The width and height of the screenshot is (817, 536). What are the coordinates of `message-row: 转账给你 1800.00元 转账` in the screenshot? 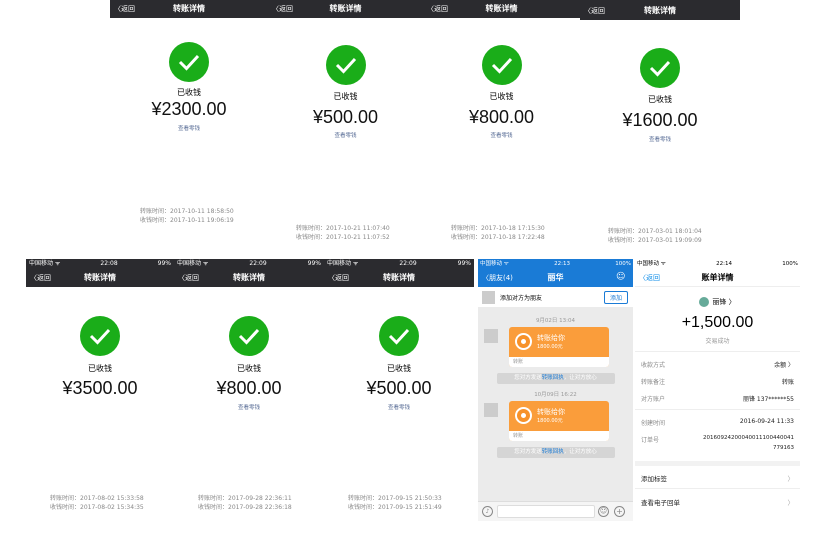 It's located at (555, 348).